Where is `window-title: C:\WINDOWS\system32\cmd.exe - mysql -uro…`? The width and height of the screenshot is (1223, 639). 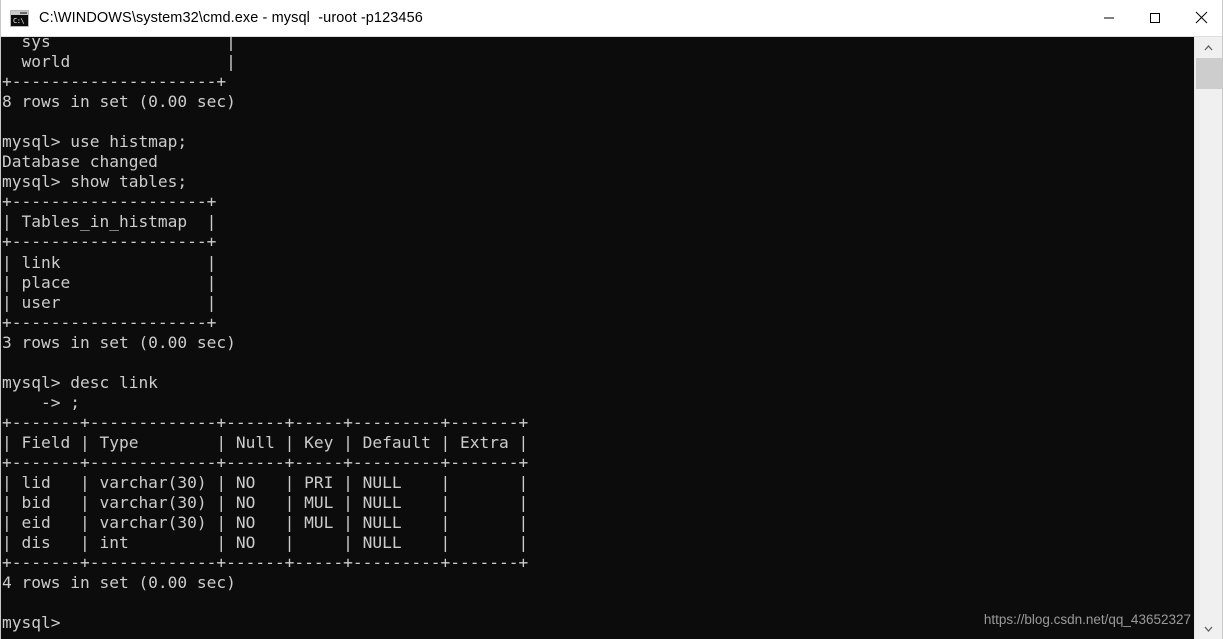 window-title: C:\WINDOWS\system32\cmd.exe - mysql -uro… is located at coordinates (231, 18).